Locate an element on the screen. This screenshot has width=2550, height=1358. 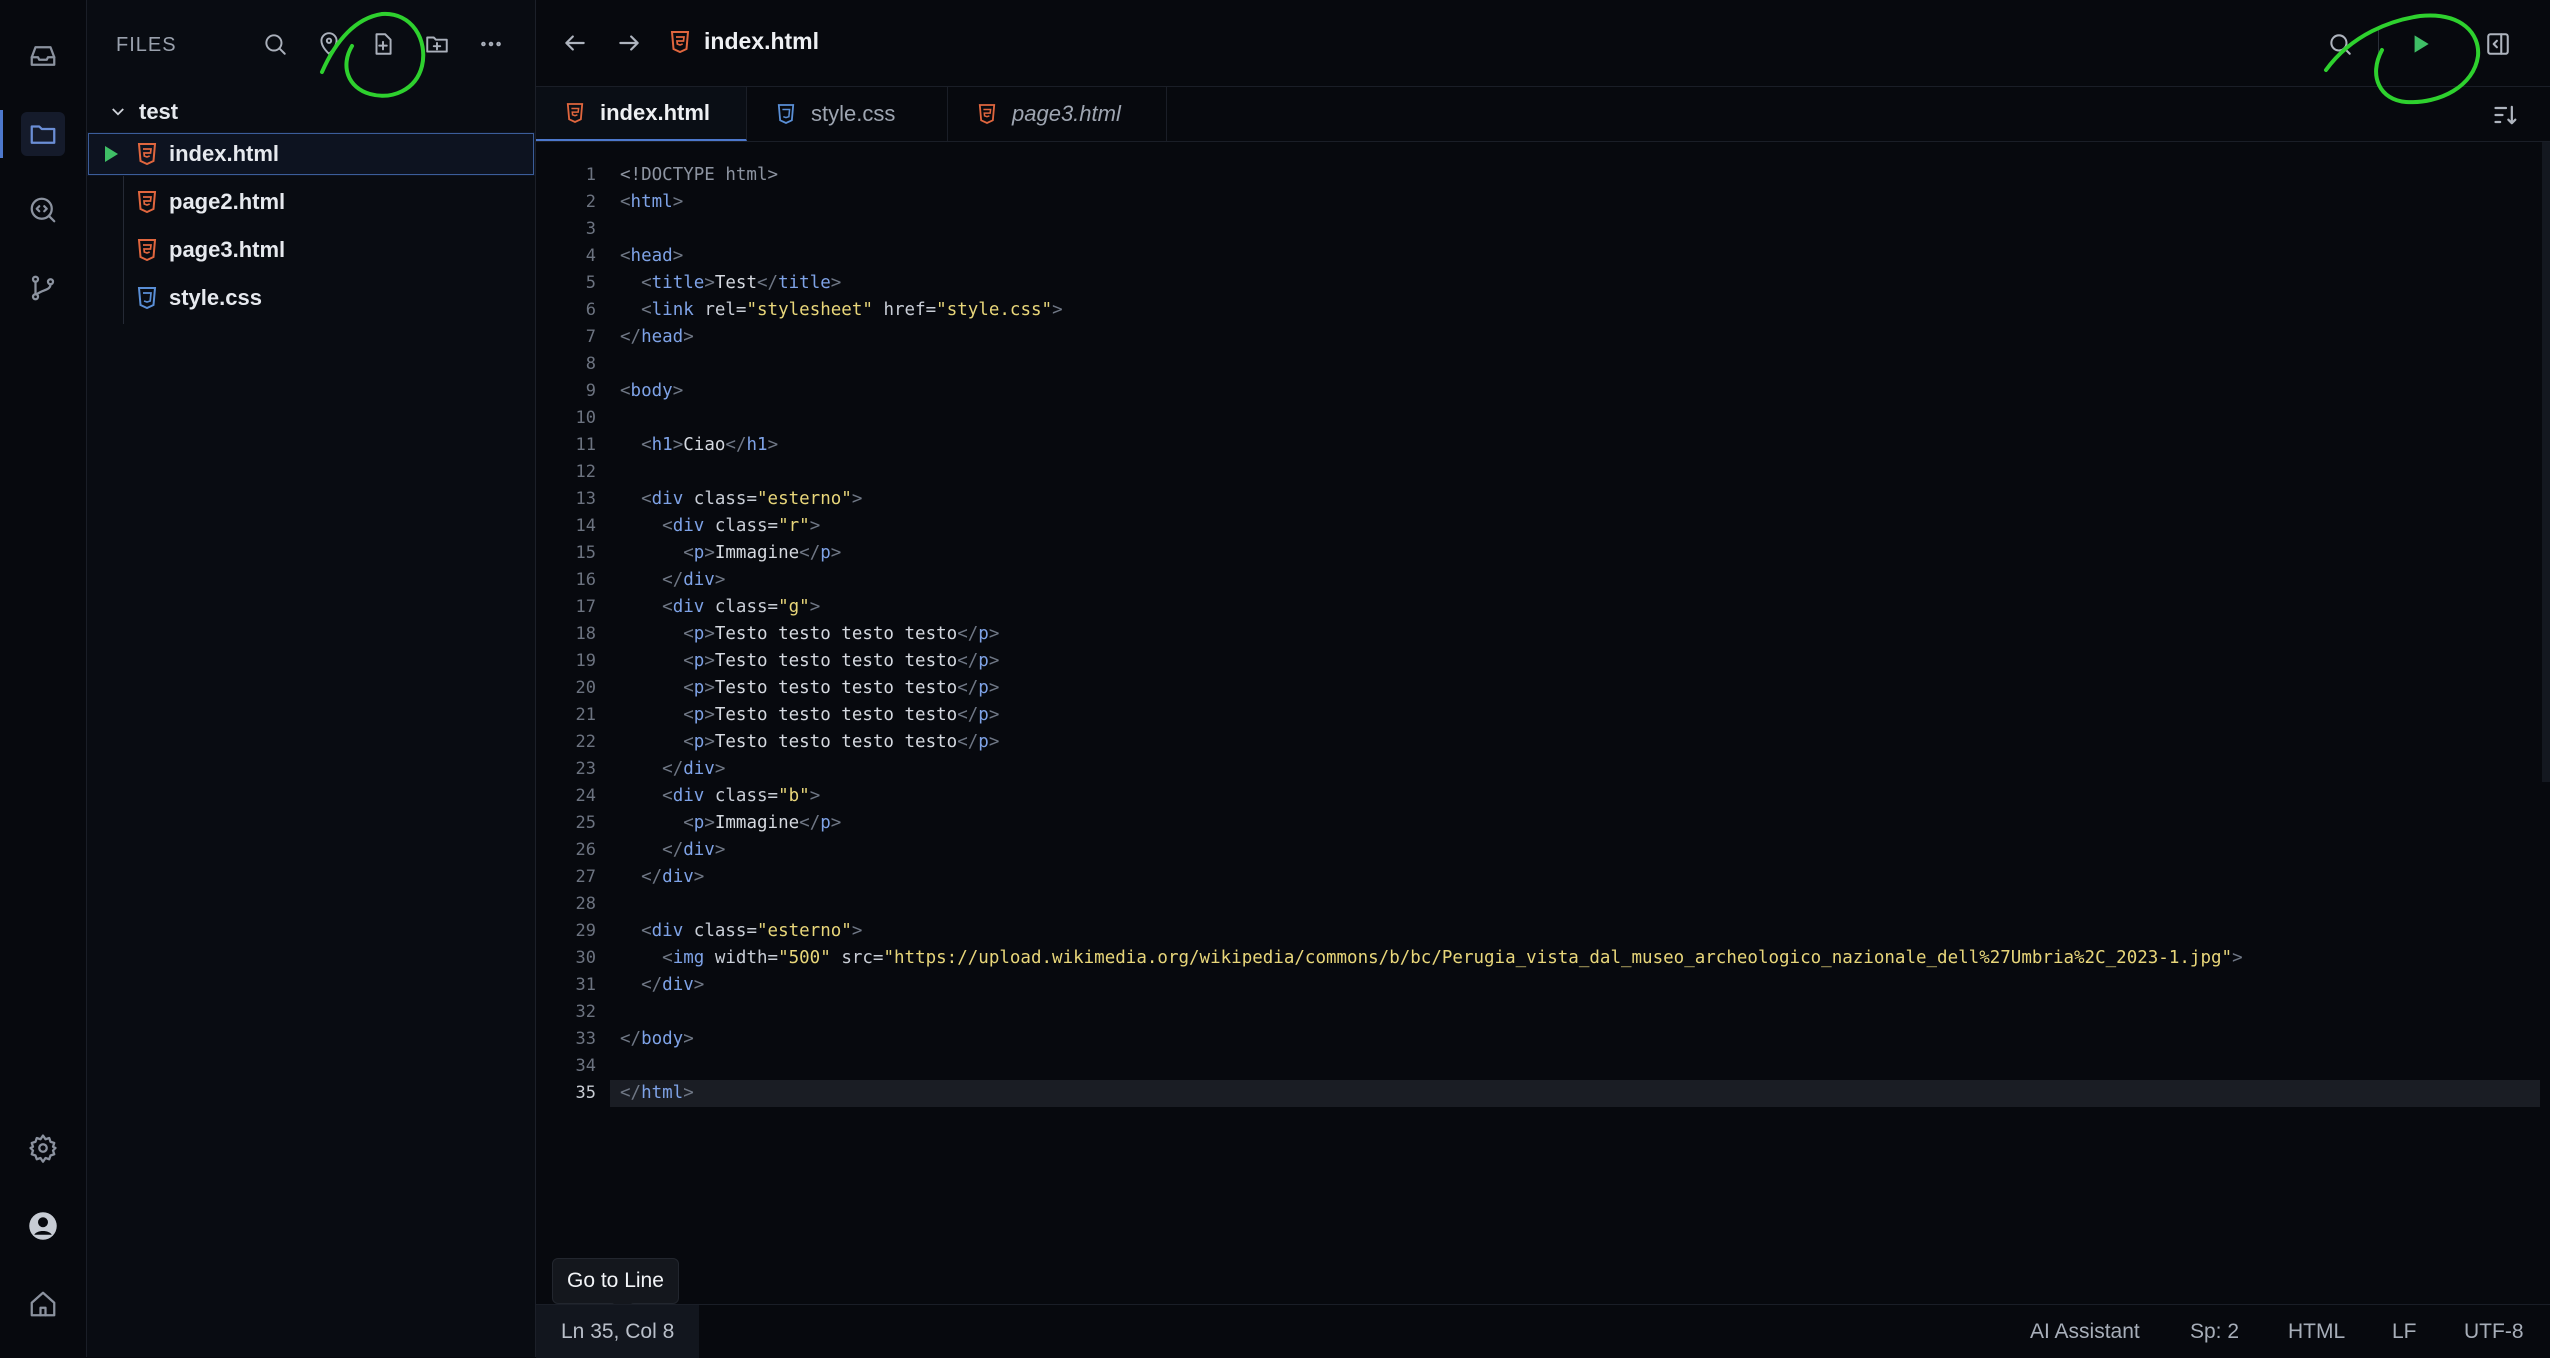
line-number: 15 is located at coordinates (585, 553).